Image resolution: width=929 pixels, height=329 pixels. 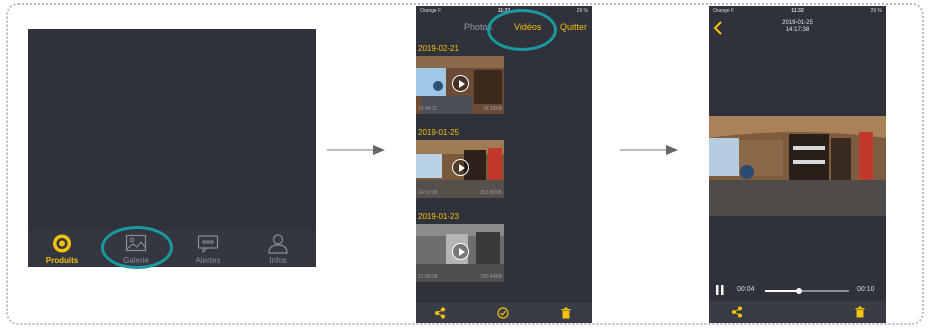 I want to click on video-image, so click(x=797, y=166).